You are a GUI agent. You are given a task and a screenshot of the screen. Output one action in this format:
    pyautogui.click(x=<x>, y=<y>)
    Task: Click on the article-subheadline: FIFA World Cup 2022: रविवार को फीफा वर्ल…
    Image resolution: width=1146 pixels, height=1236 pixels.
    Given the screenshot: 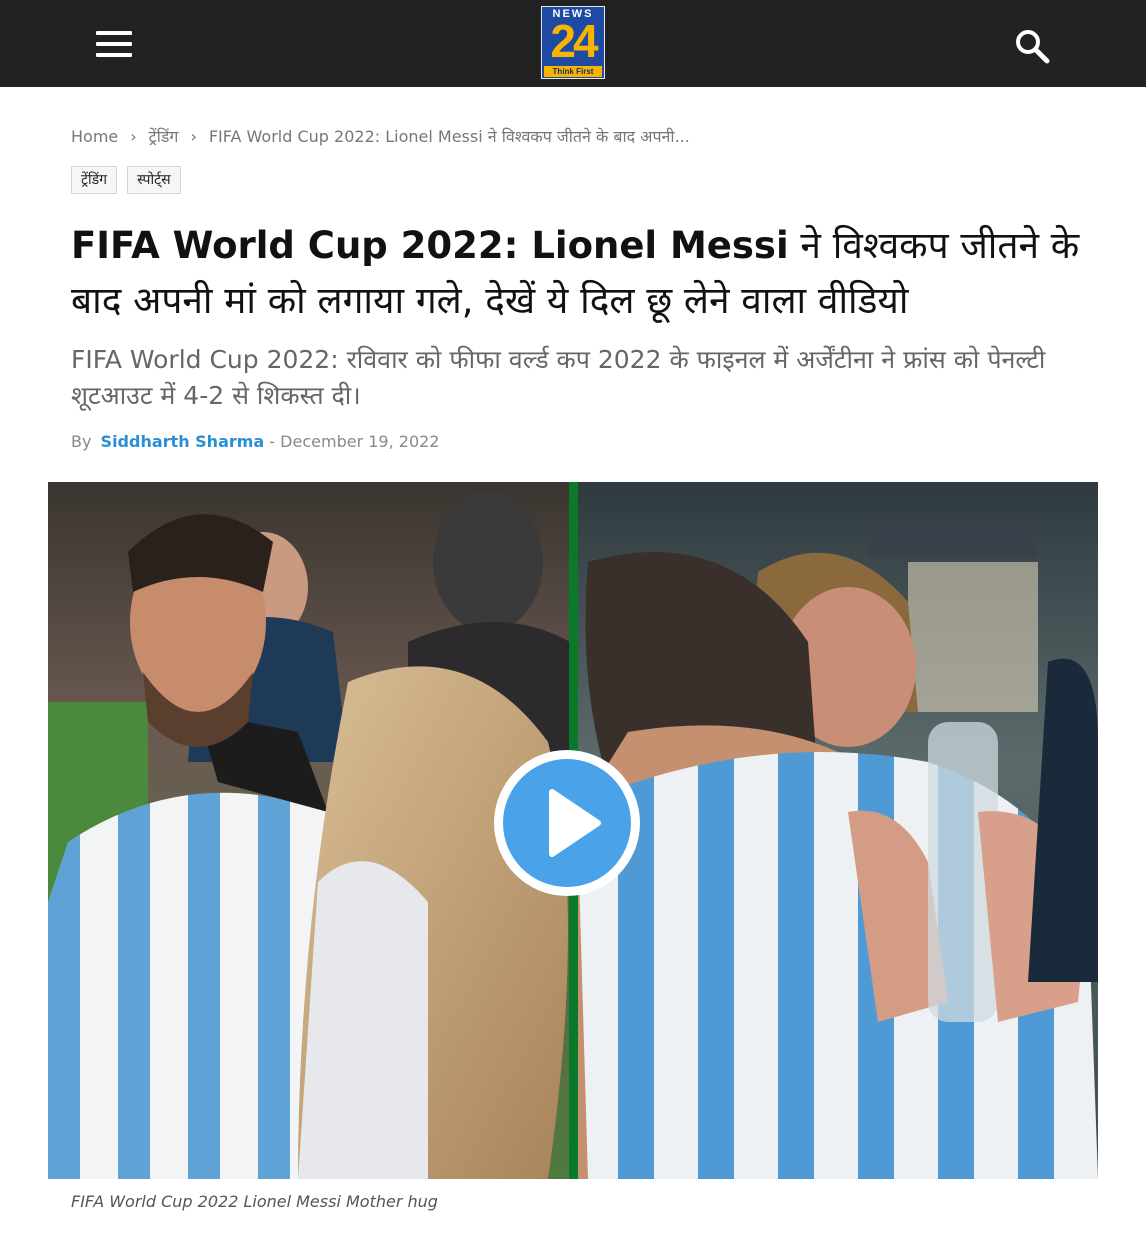 What is the action you would take?
    pyautogui.click(x=558, y=377)
    